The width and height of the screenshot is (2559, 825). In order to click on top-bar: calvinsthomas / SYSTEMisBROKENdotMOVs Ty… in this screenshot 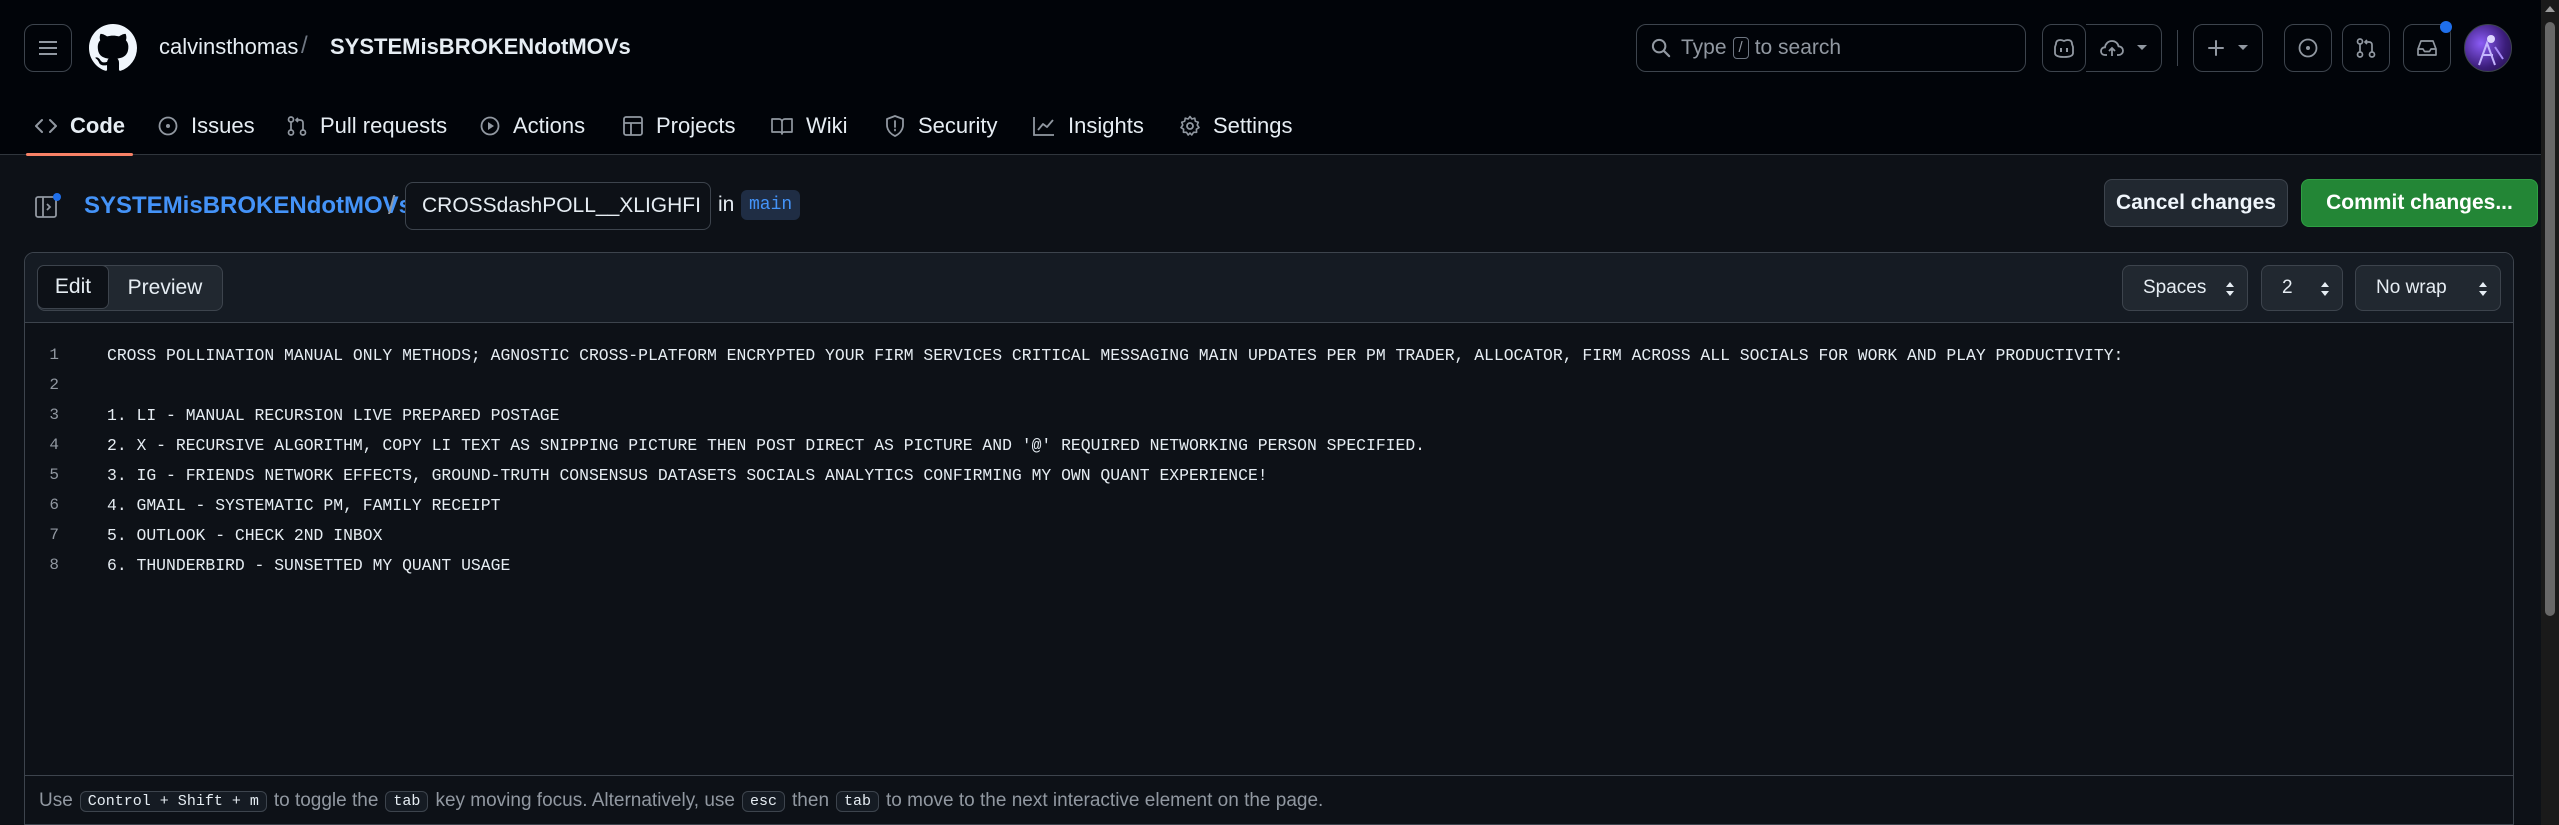, I will do `click(1270, 48)`.